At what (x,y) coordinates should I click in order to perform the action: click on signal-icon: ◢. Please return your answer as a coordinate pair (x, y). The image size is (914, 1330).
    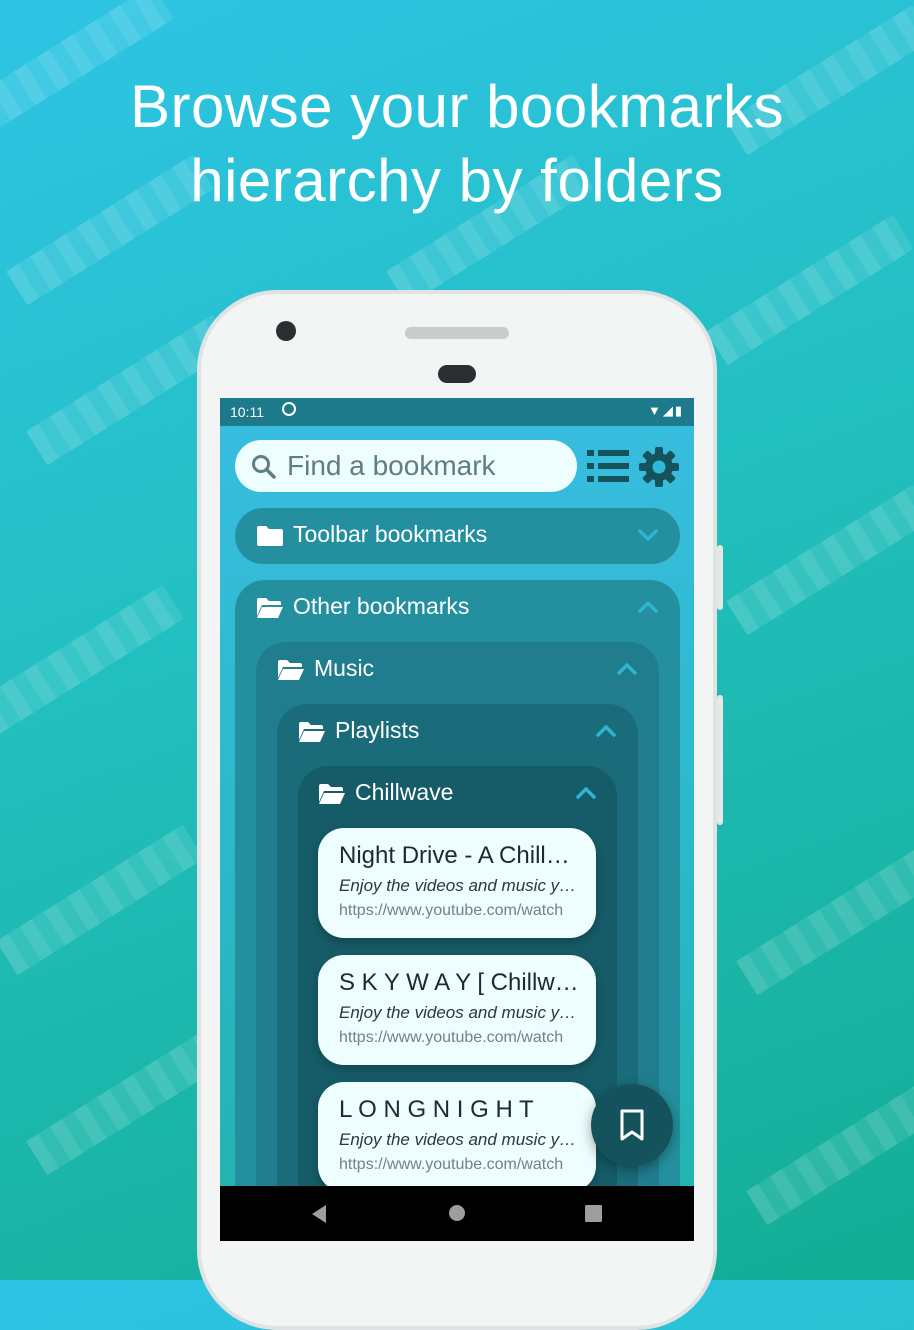
    Looking at the image, I should click on (668, 410).